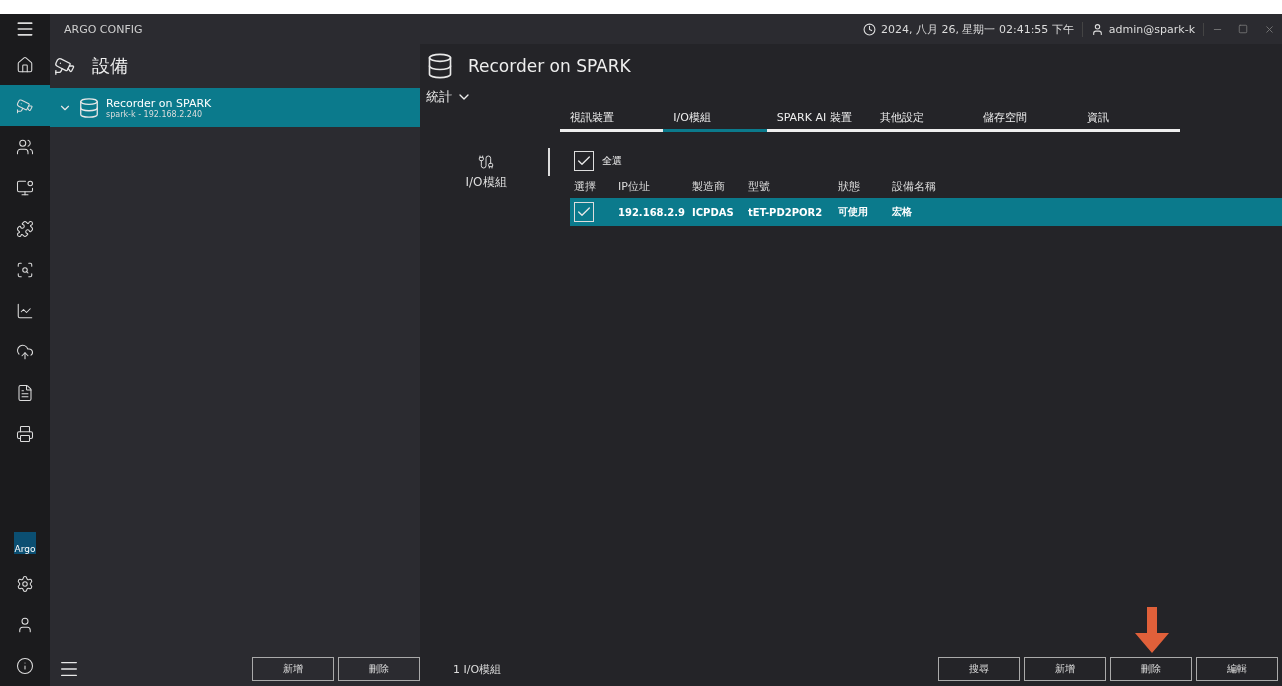  What do you see at coordinates (715, 119) in the screenshot?
I see `tab: I/O模組` at bounding box center [715, 119].